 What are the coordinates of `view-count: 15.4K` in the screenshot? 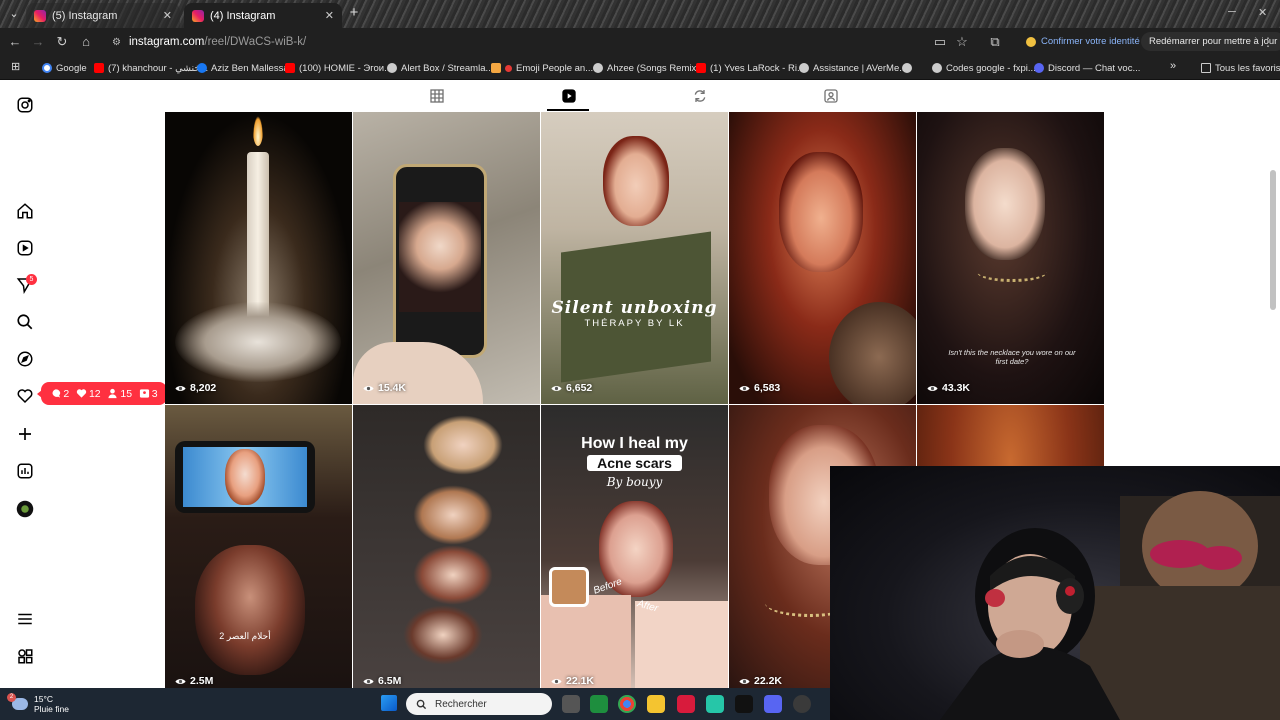 It's located at (384, 388).